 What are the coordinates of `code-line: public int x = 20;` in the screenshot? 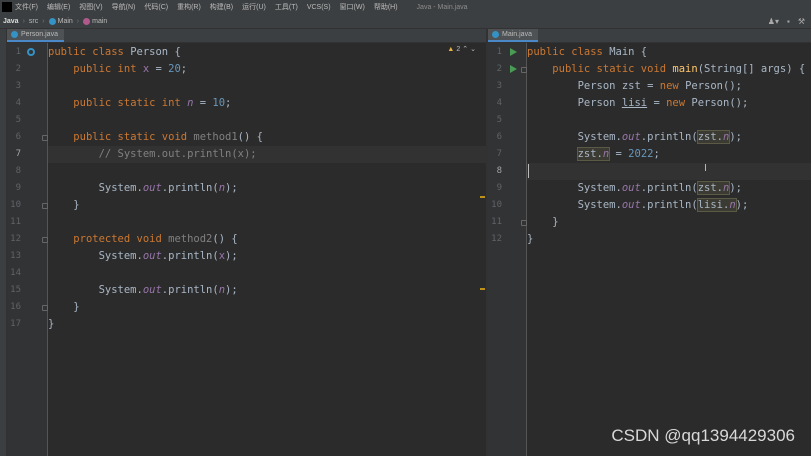 It's located at (267, 69).